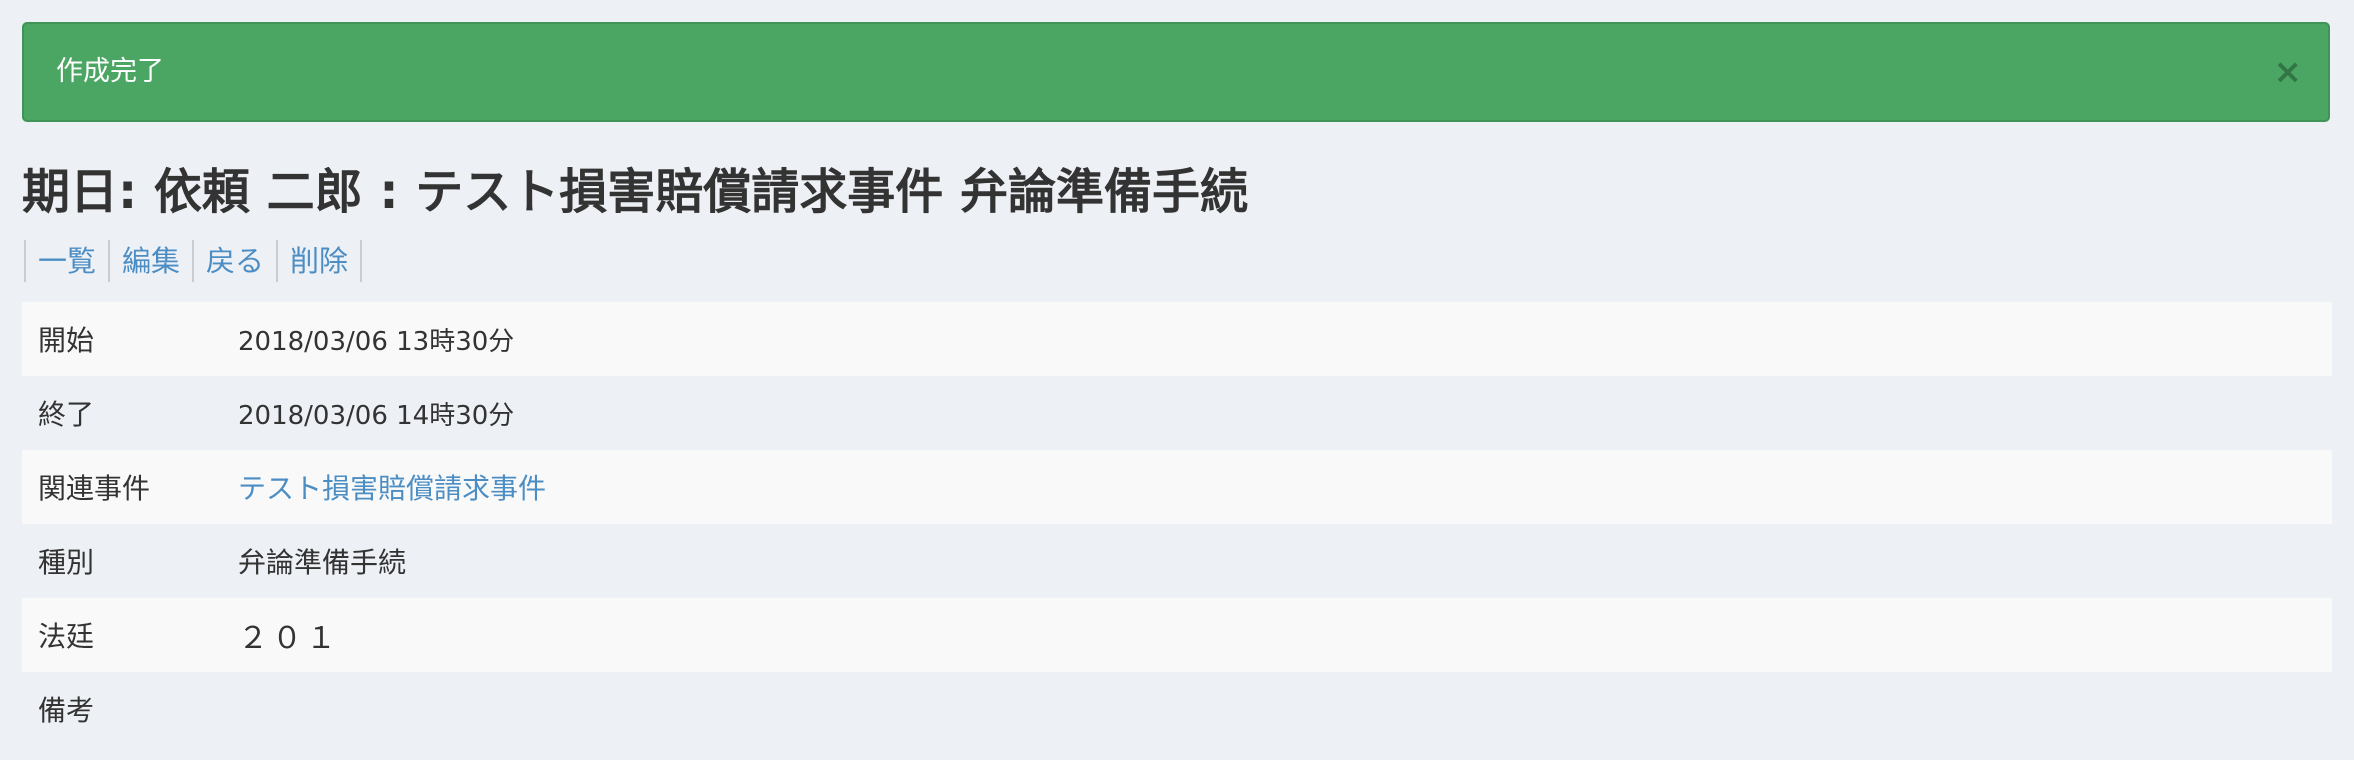 The height and width of the screenshot is (760, 2354). I want to click on end-value: 2018/03/06 14時30分, so click(376, 415).